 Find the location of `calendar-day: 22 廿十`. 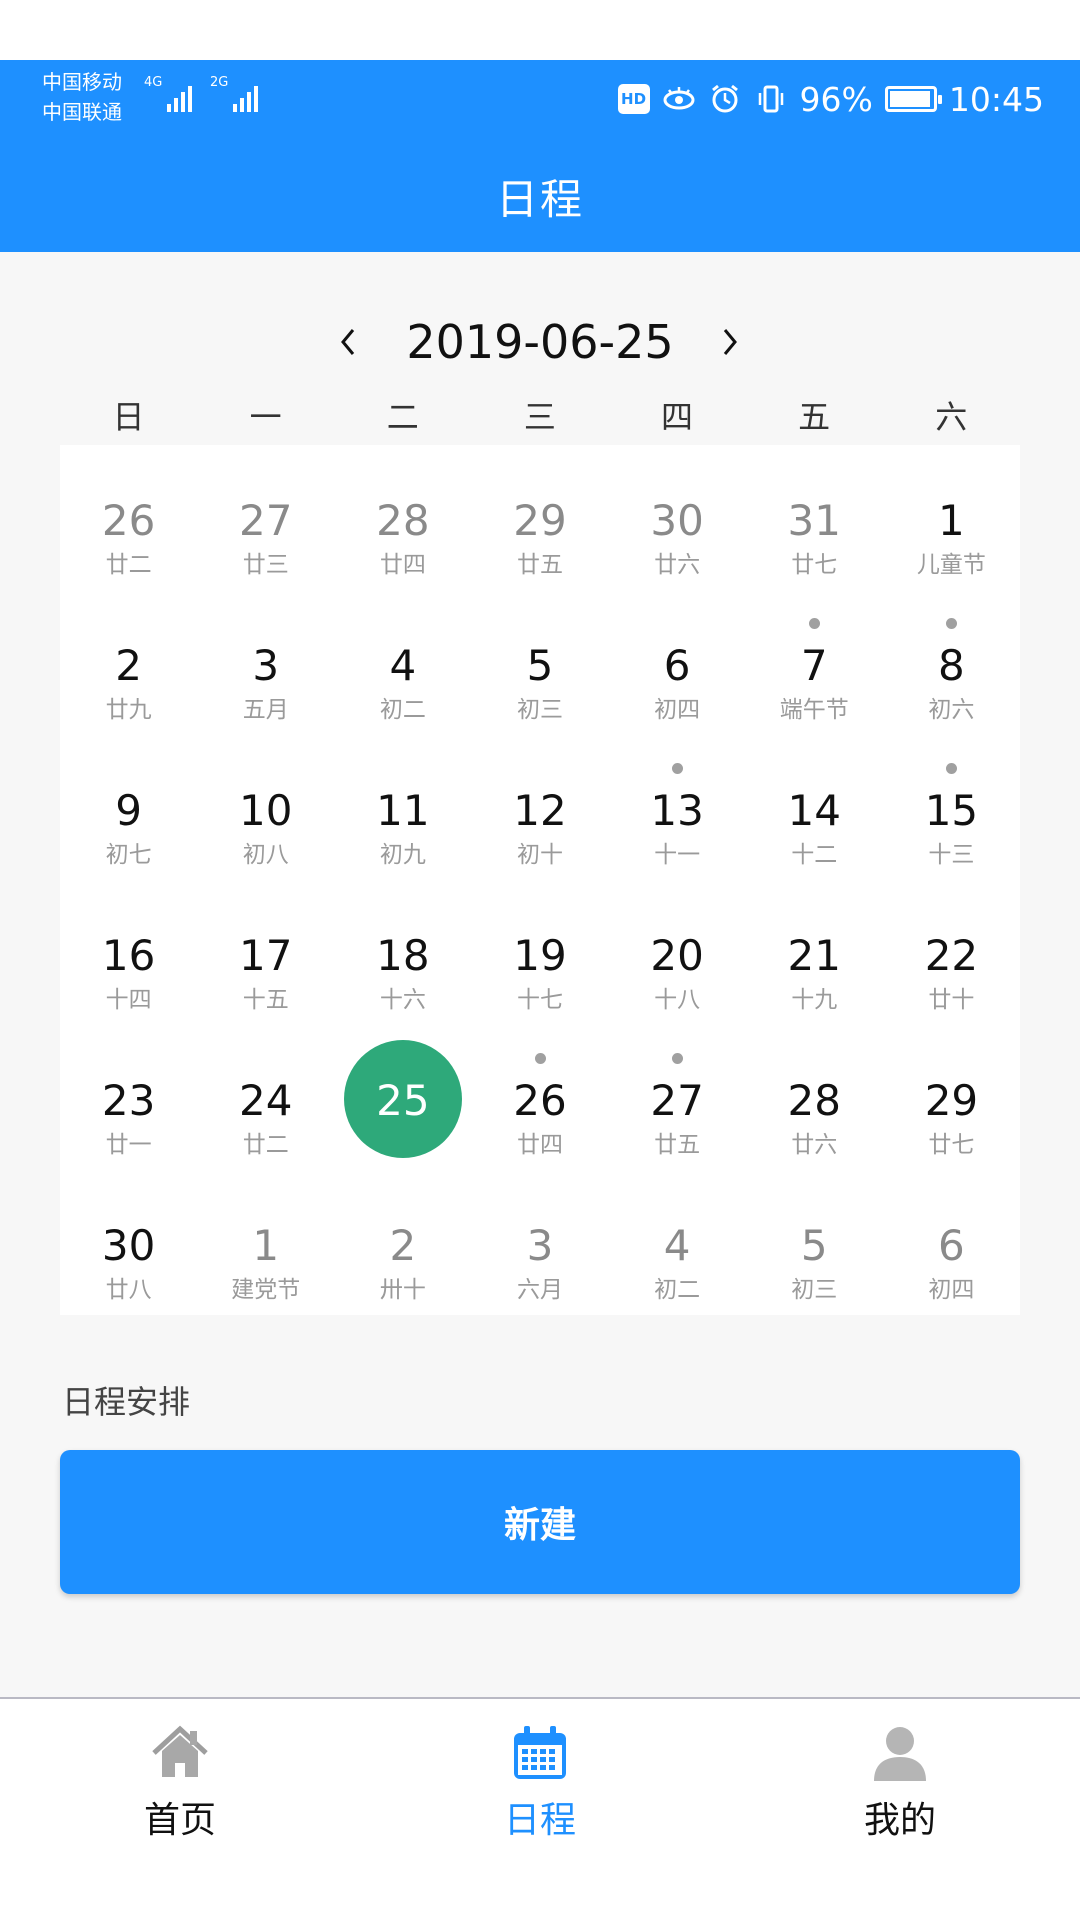

calendar-day: 22 廿十 is located at coordinates (951, 952).